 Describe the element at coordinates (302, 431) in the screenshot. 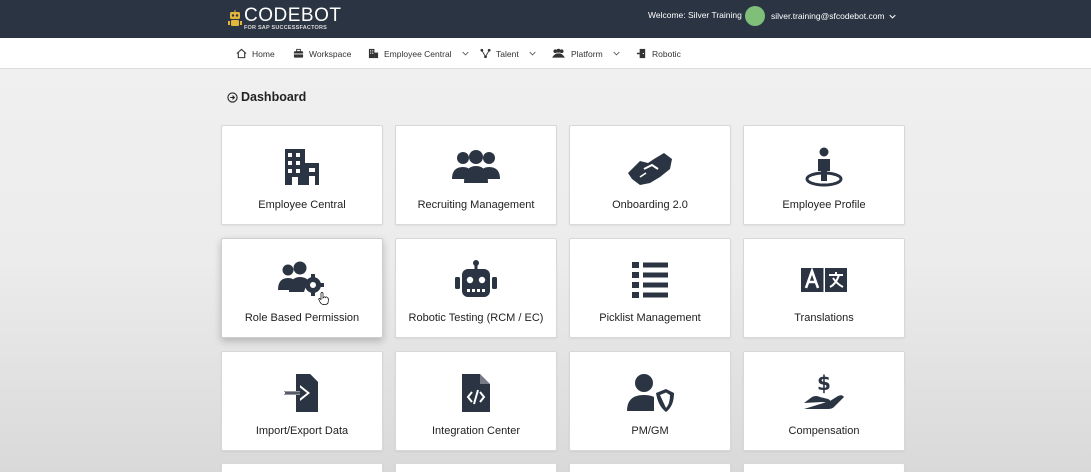

I see `card-label: Import/Export Data` at that location.